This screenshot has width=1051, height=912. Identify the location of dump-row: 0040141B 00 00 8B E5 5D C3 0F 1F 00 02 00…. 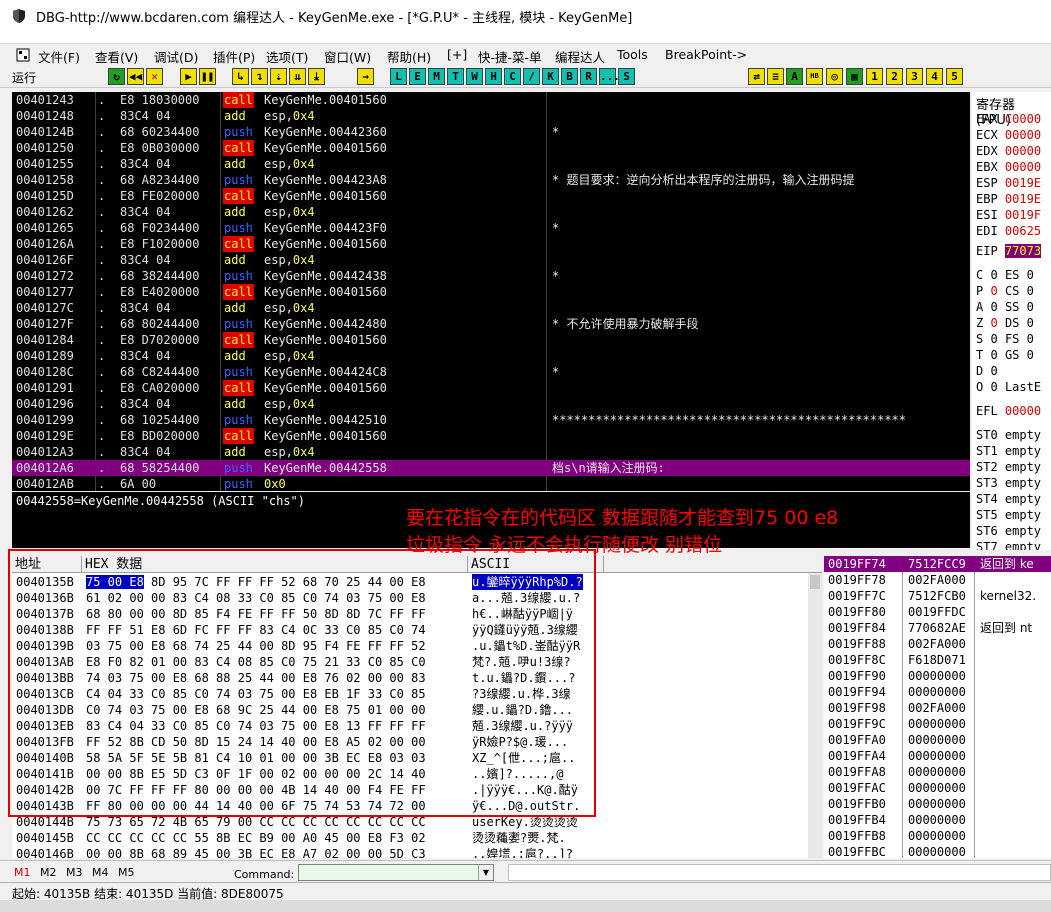
(417, 774).